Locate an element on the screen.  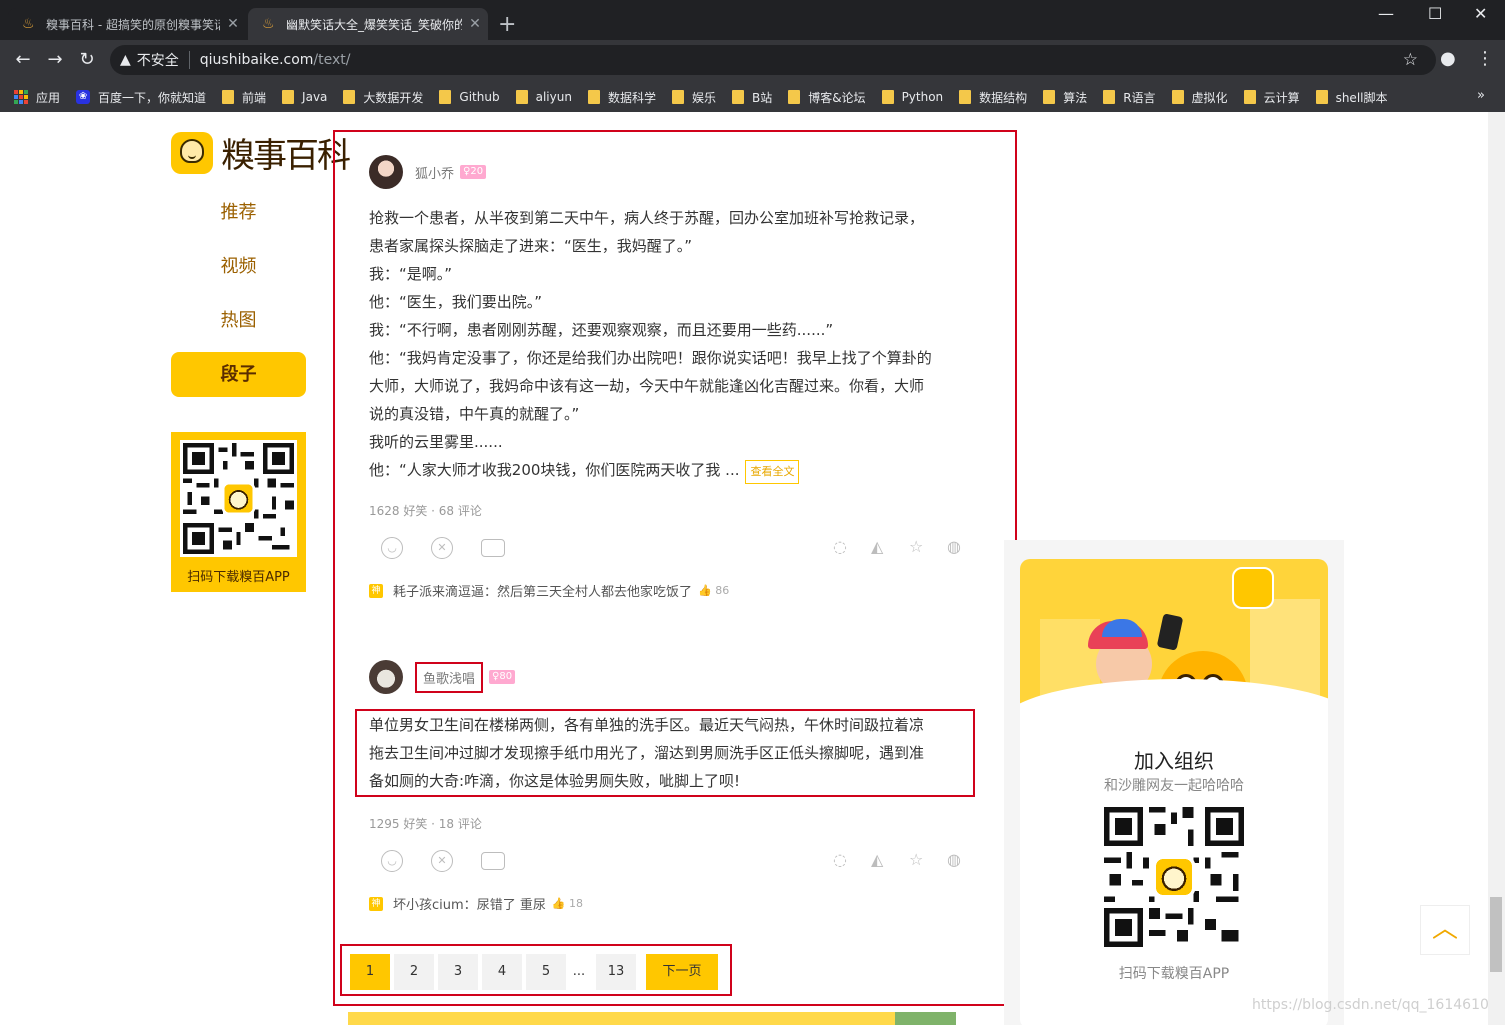
nav-item-hot-pics: 热图 is located at coordinates (238, 320).